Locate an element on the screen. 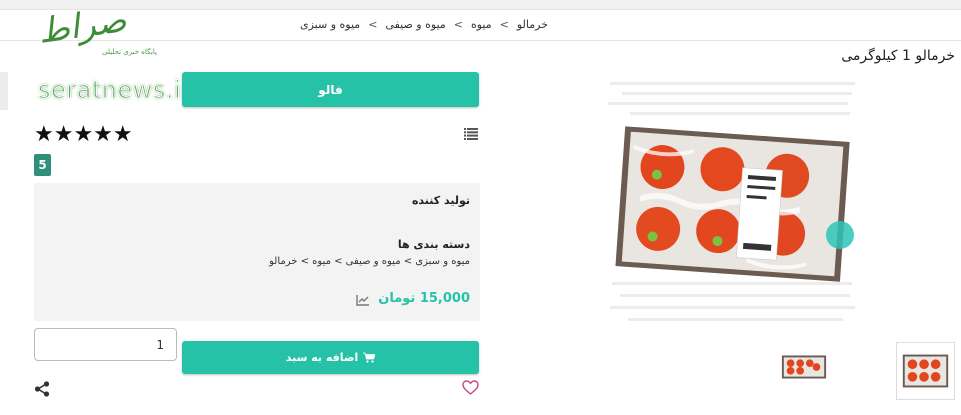  watermark-url: seratnews.ir is located at coordinates (115, 90).